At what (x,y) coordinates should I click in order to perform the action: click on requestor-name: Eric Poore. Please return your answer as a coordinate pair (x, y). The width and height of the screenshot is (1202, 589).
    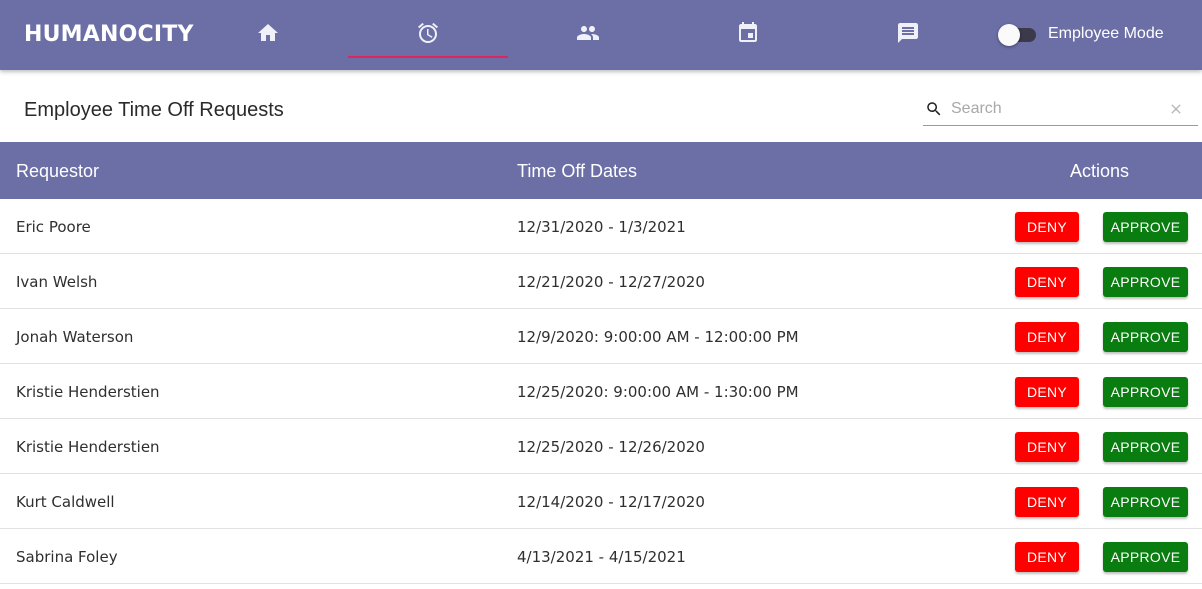
    Looking at the image, I should click on (53, 227).